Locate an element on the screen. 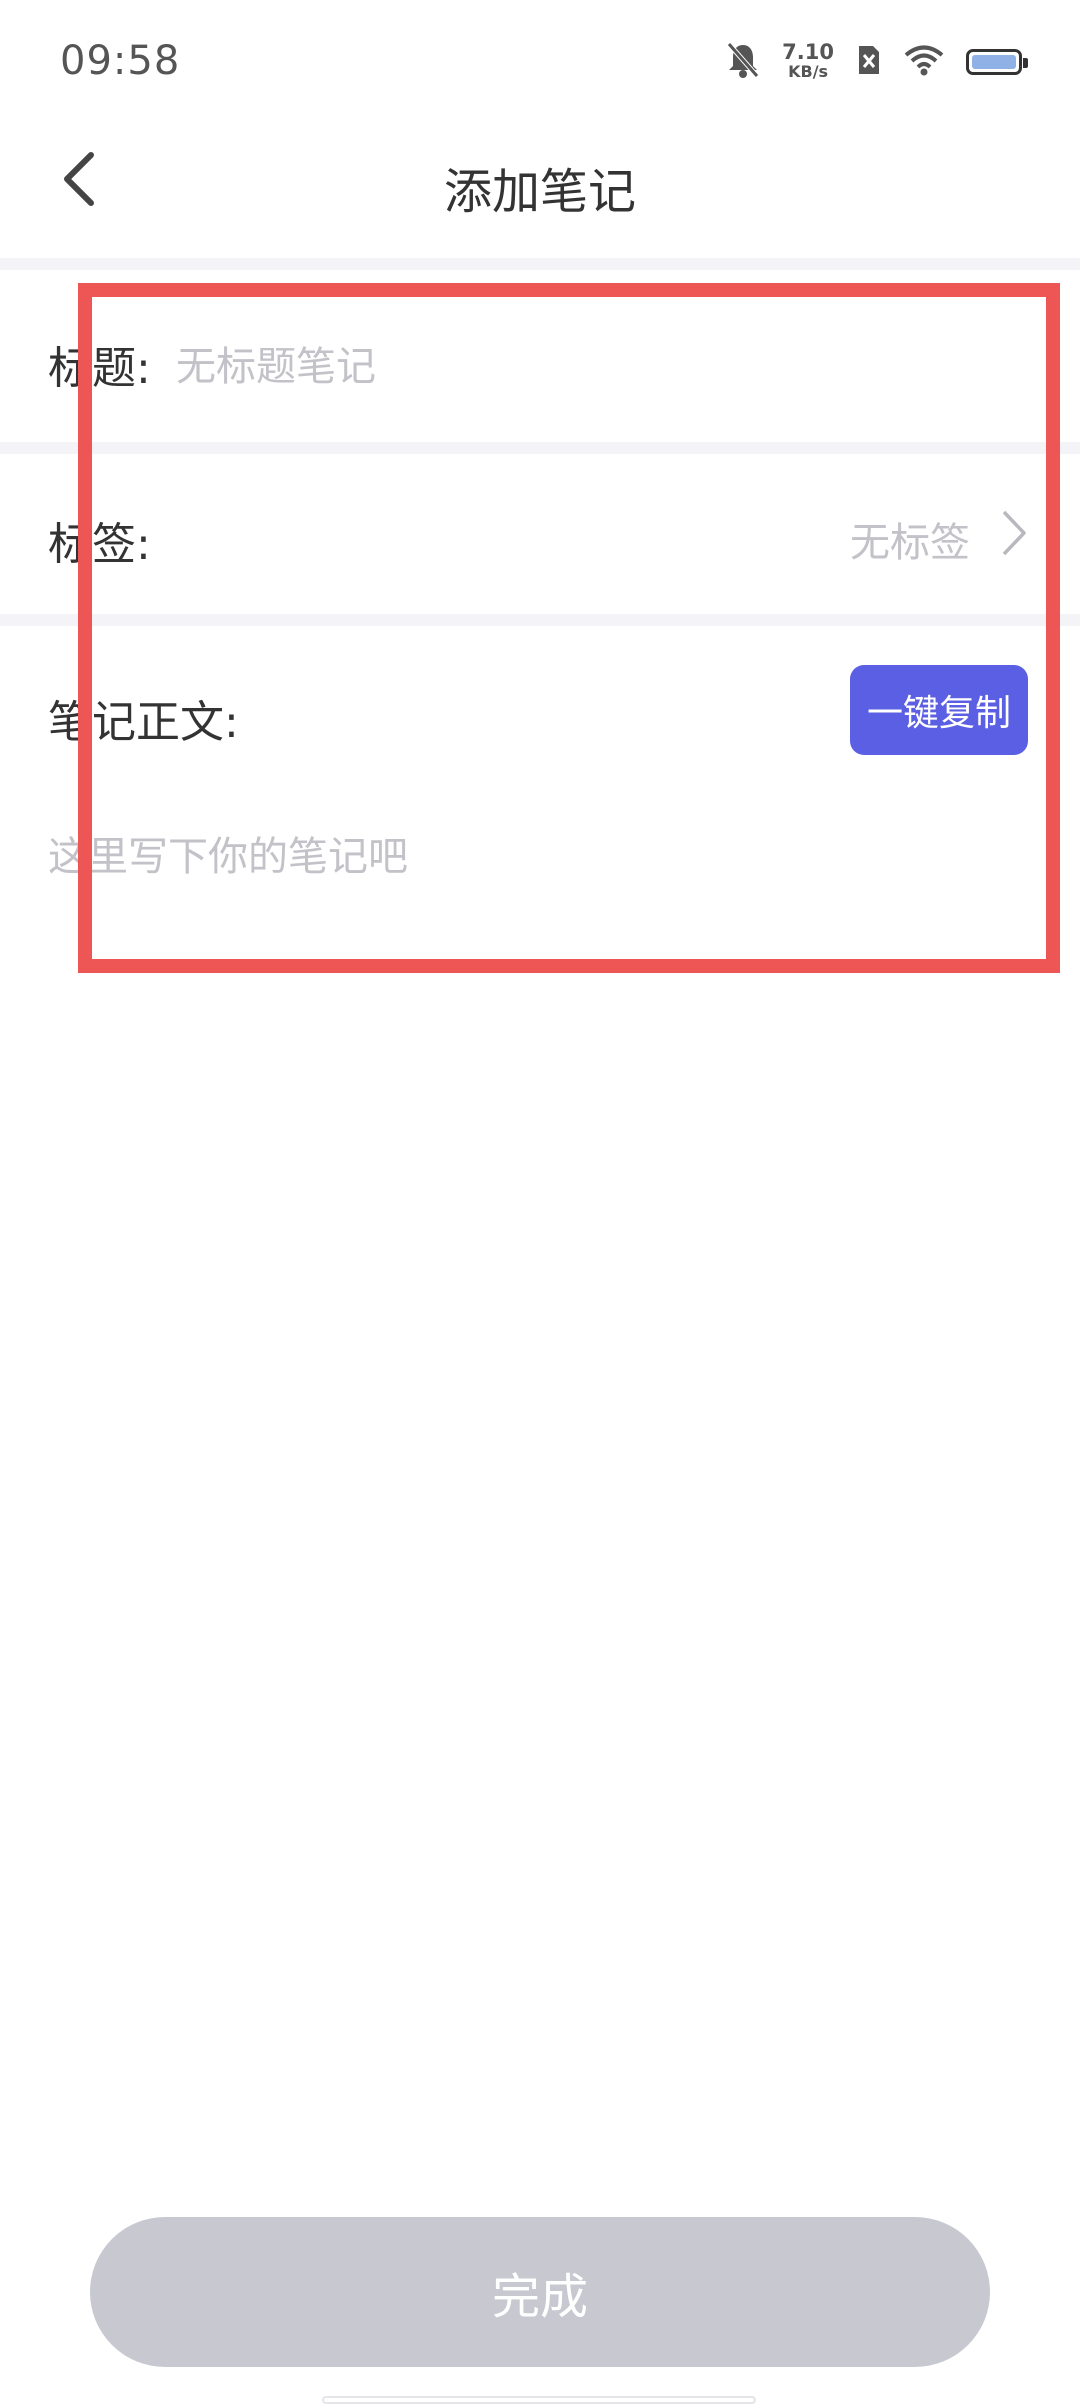 This screenshot has height=2408, width=1080. sim-x-icon is located at coordinates (869, 62).